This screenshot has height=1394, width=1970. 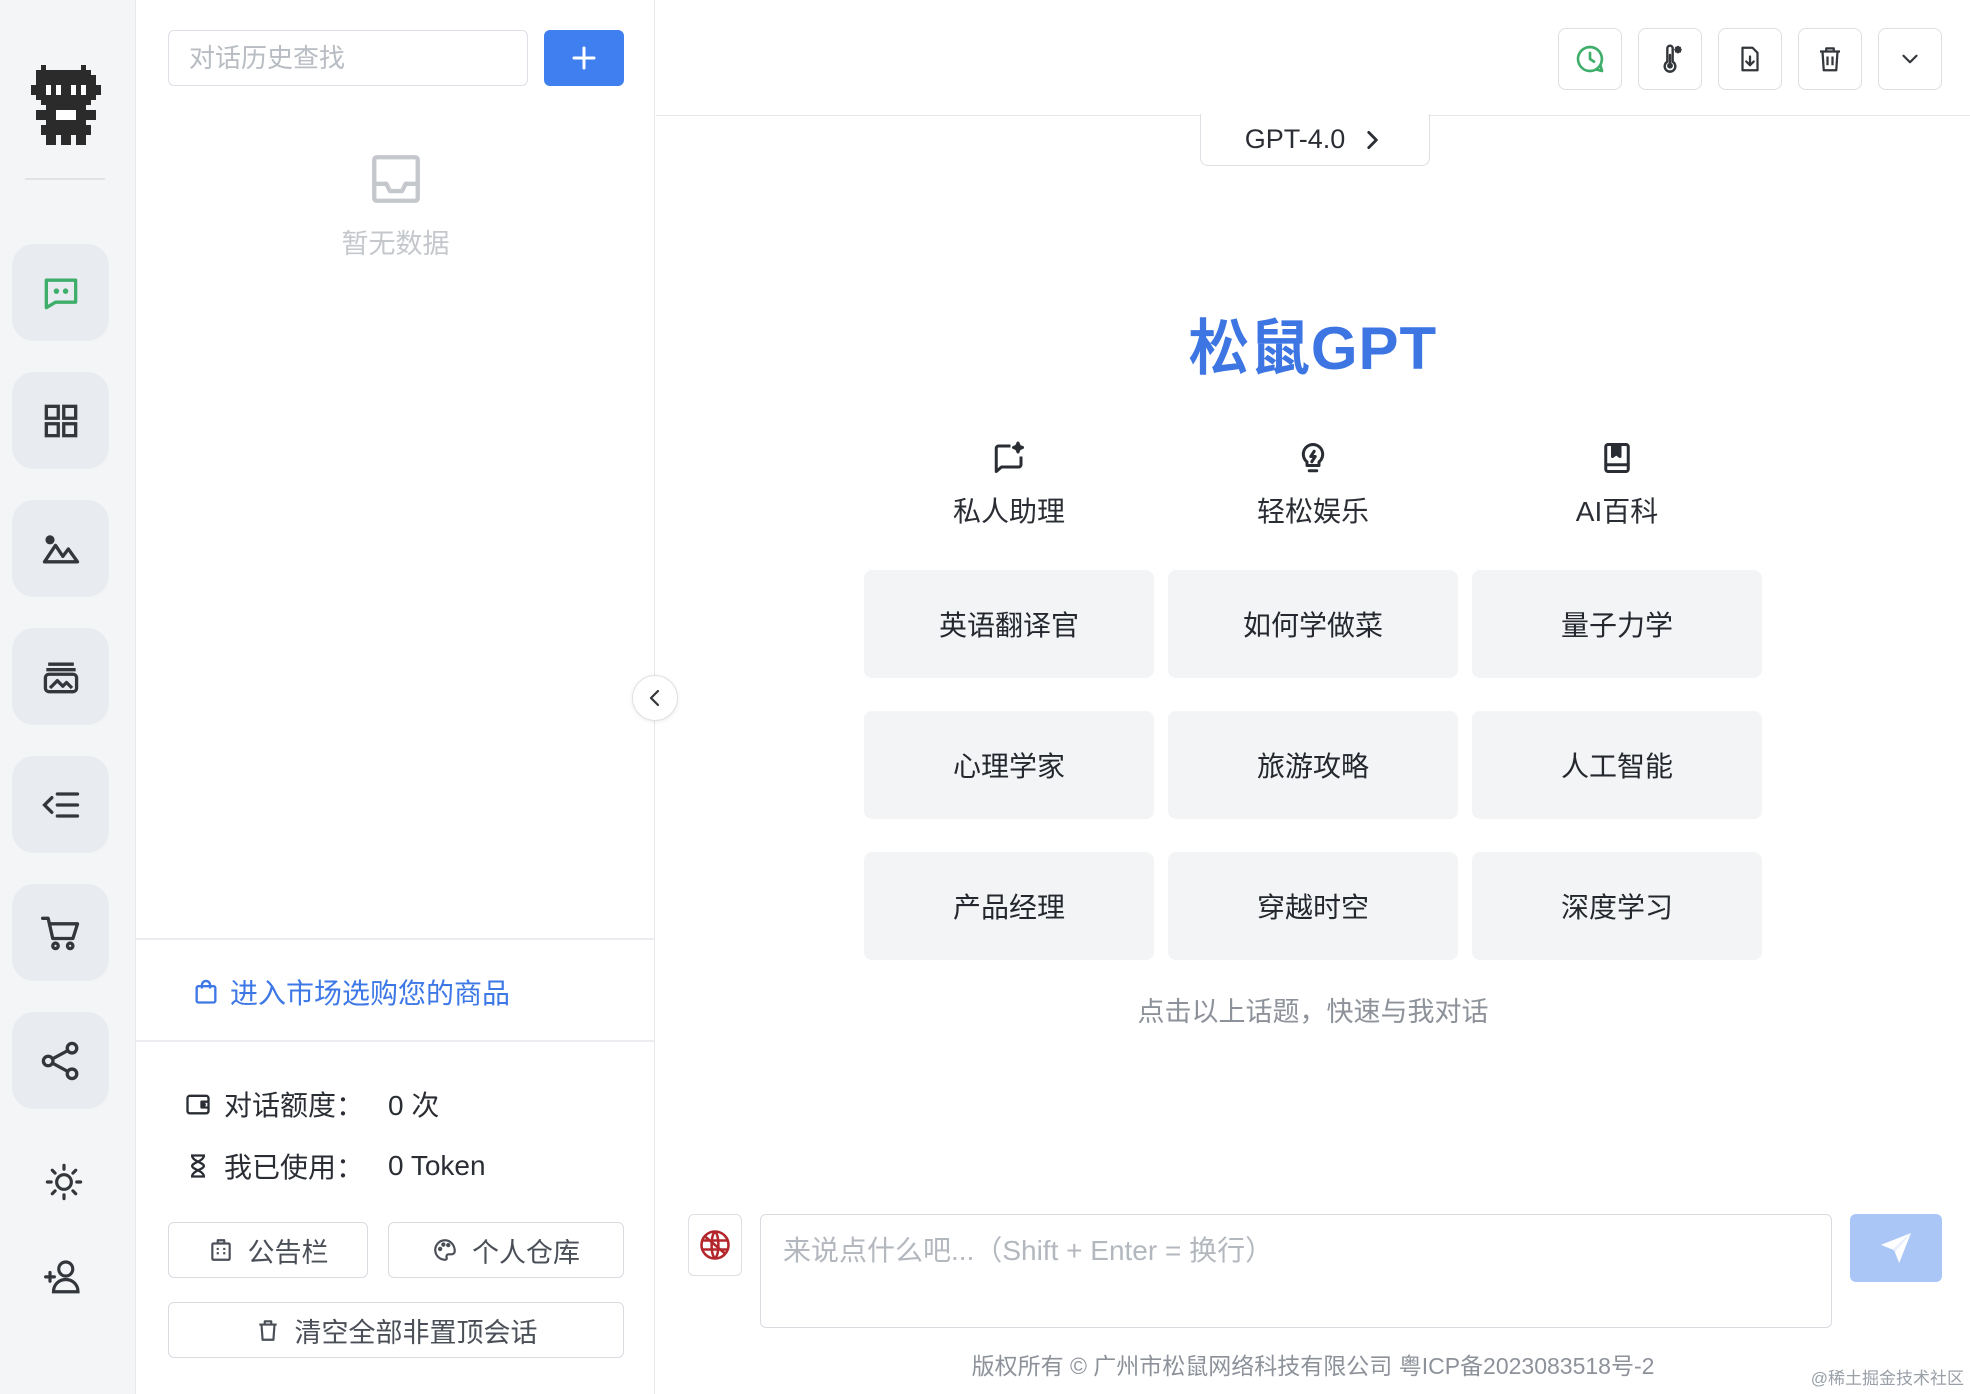 What do you see at coordinates (65, 179) in the screenshot?
I see `rail-divider` at bounding box center [65, 179].